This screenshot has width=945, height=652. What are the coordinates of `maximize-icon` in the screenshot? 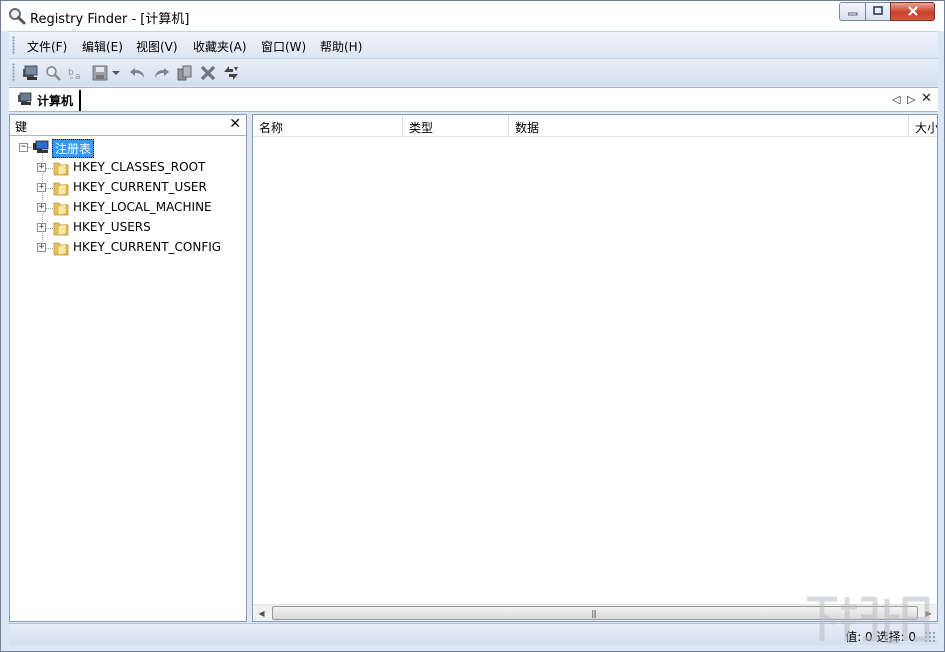 It's located at (878, 12).